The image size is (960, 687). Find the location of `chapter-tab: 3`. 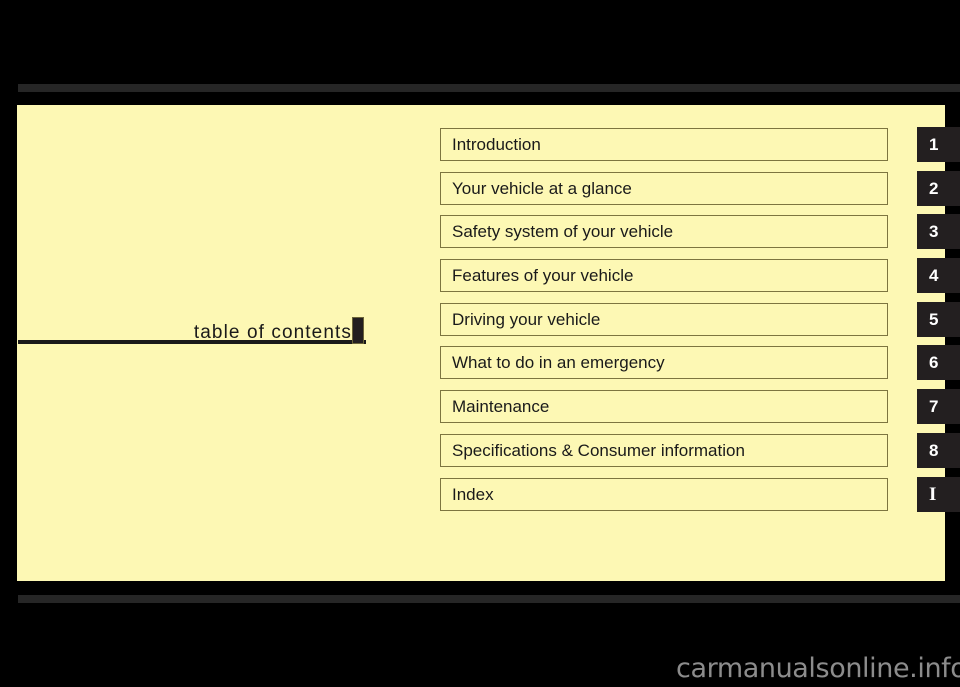

chapter-tab: 3 is located at coordinates (938, 232).